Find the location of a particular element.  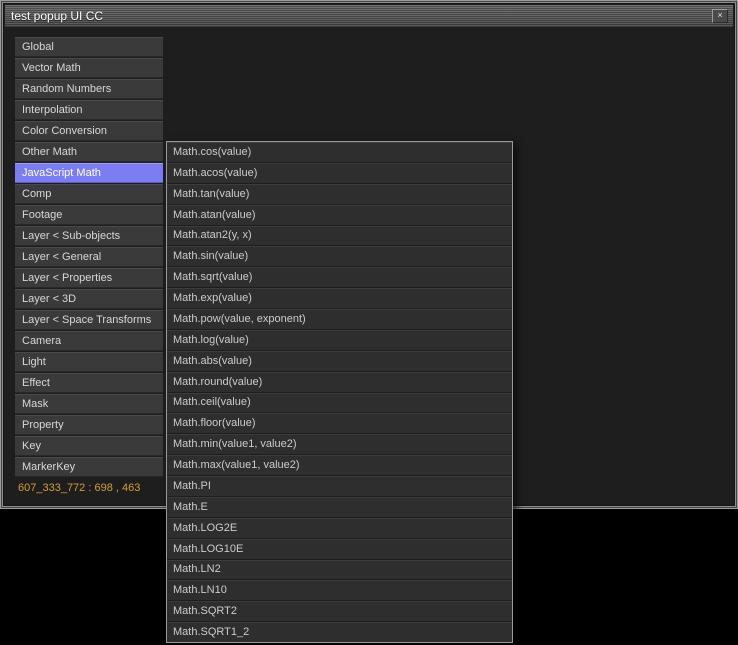

menu-item: Math.abs(value) is located at coordinates (339, 361).